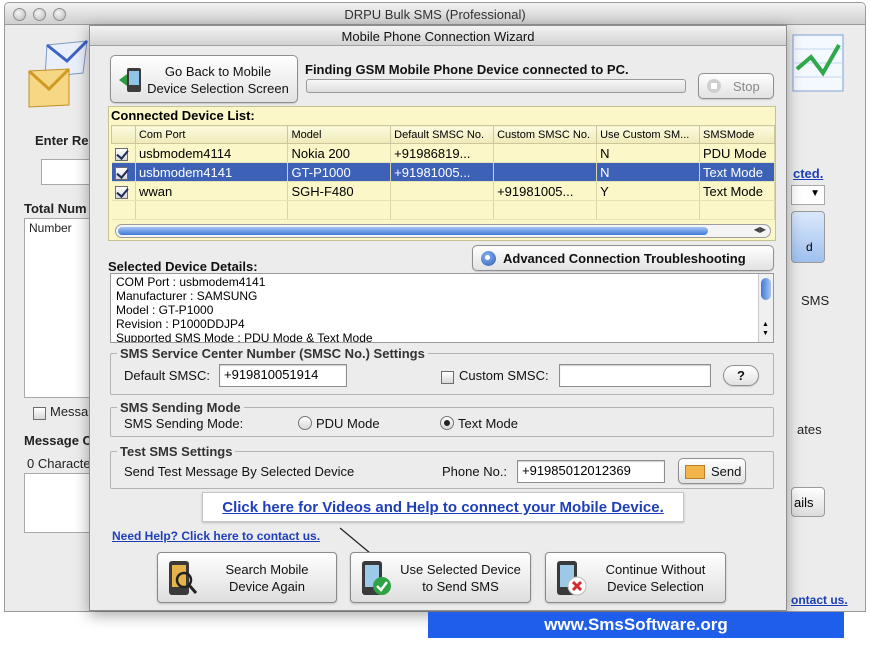  What do you see at coordinates (460, 578) in the screenshot?
I see `use-selected-device-label: Use Selected Device to Send SMS` at bounding box center [460, 578].